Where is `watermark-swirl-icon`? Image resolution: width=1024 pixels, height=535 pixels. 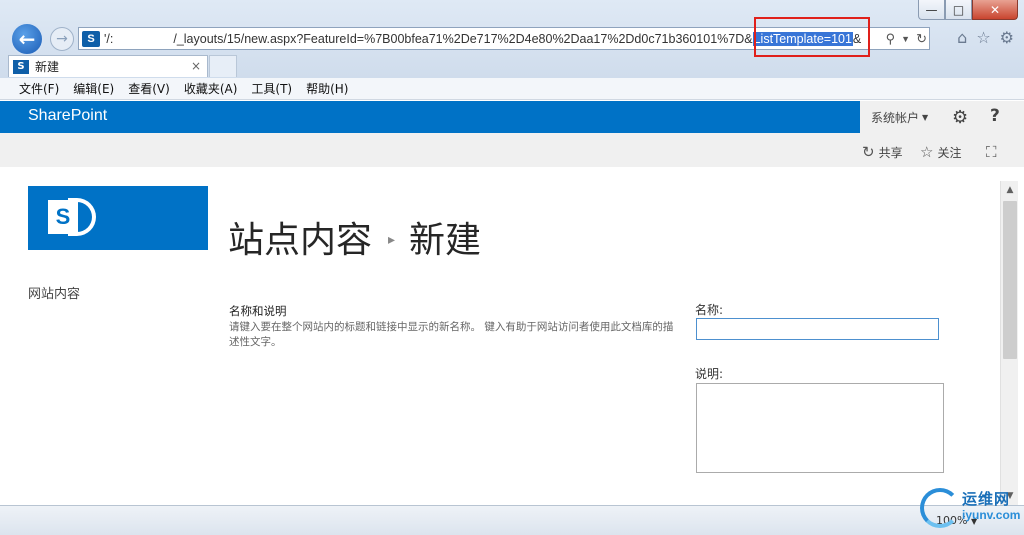
watermark-swirl-icon is located at coordinates (940, 508).